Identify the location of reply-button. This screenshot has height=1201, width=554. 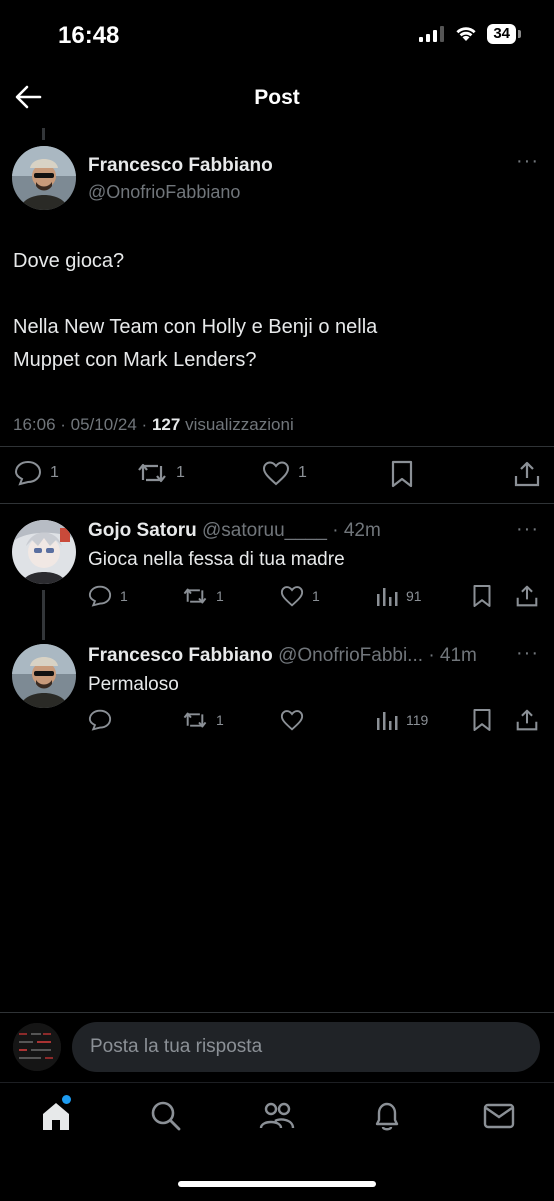
(104, 720).